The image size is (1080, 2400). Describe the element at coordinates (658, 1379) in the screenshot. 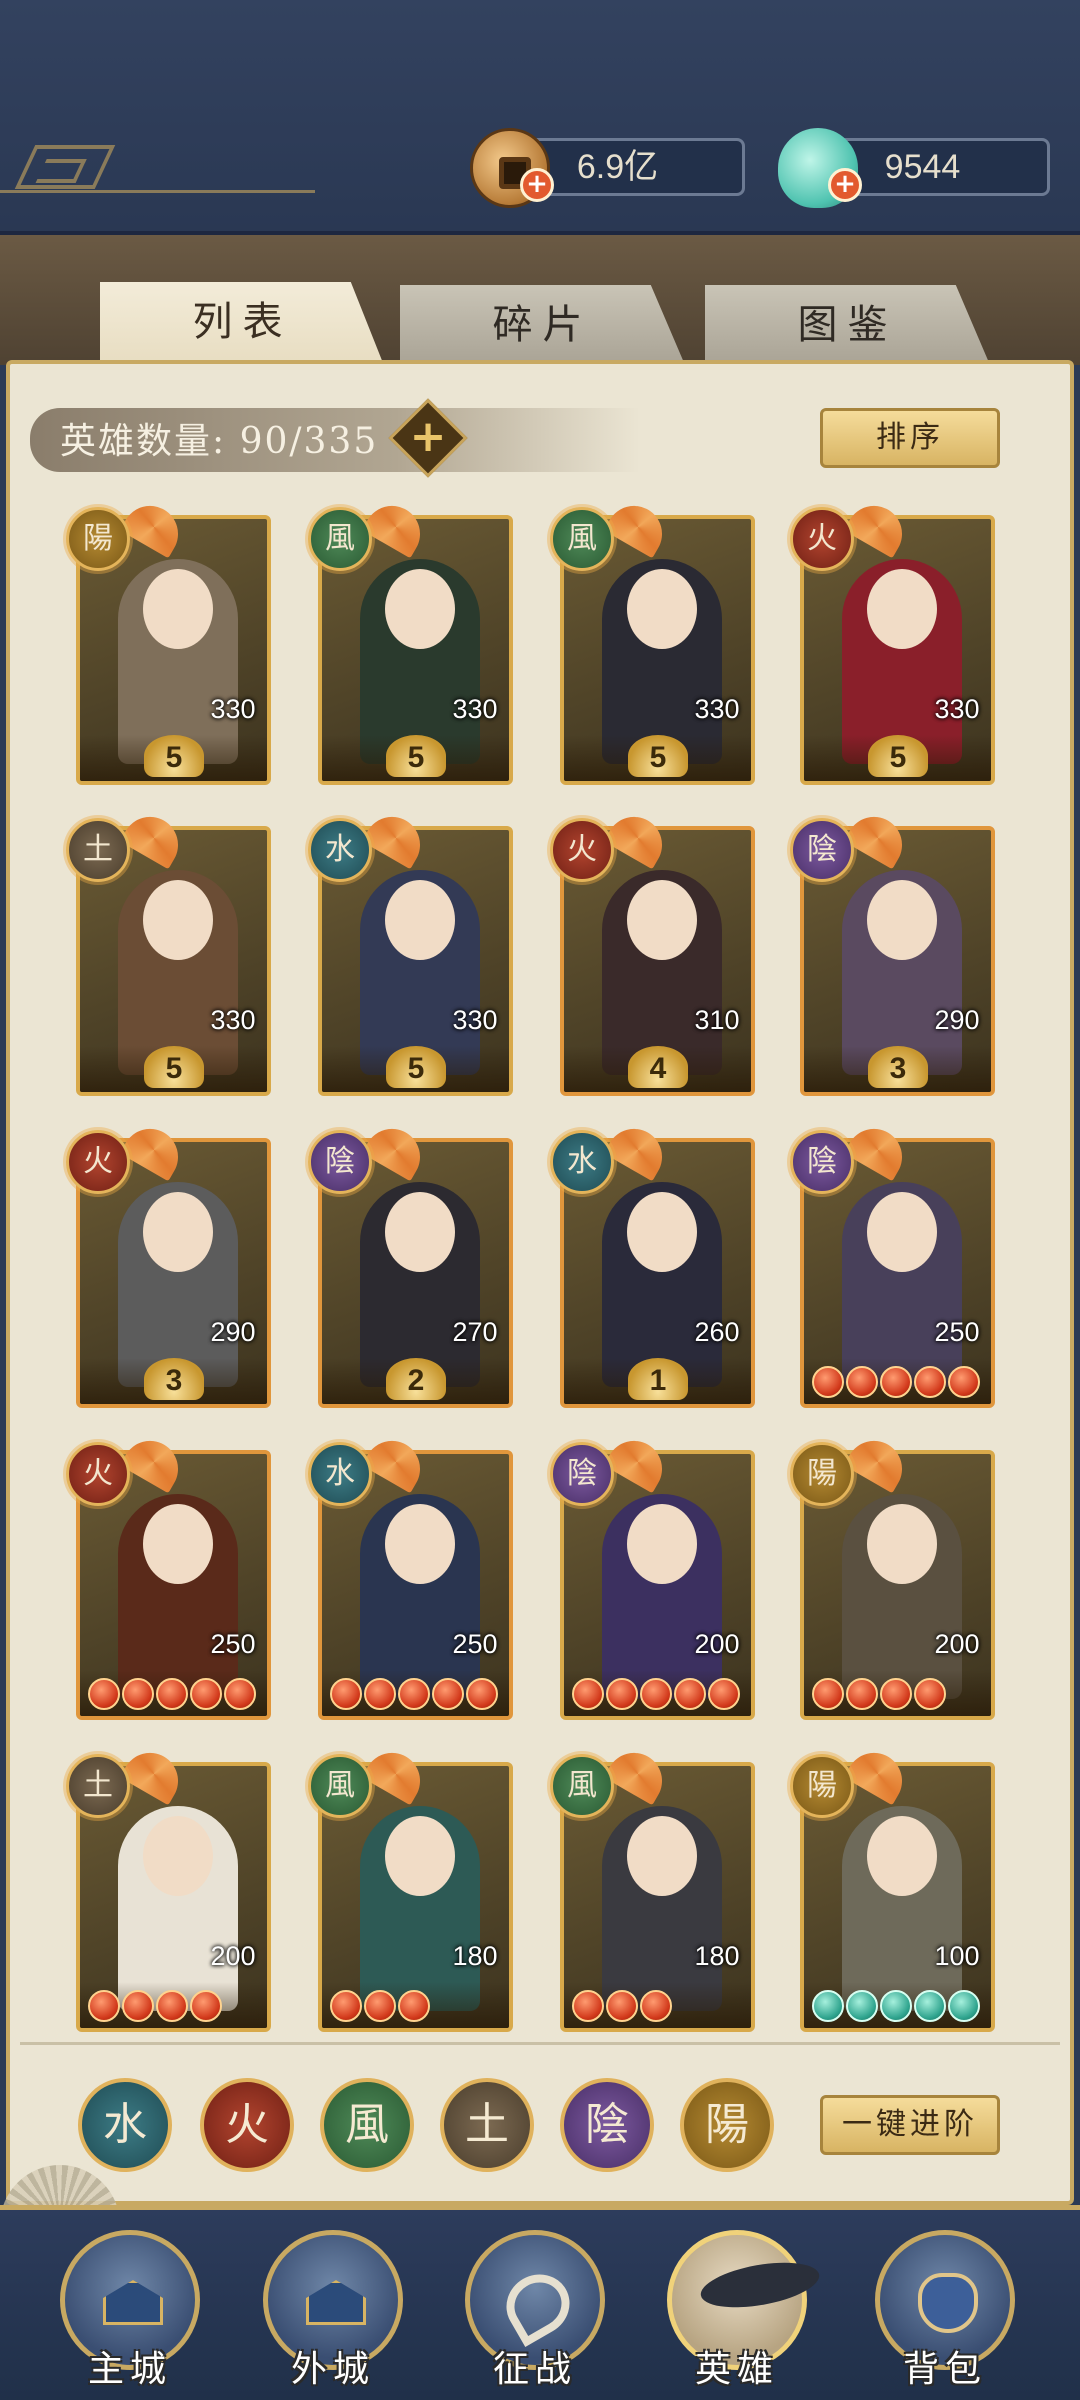

I see `hero-star-rank: 1` at that location.